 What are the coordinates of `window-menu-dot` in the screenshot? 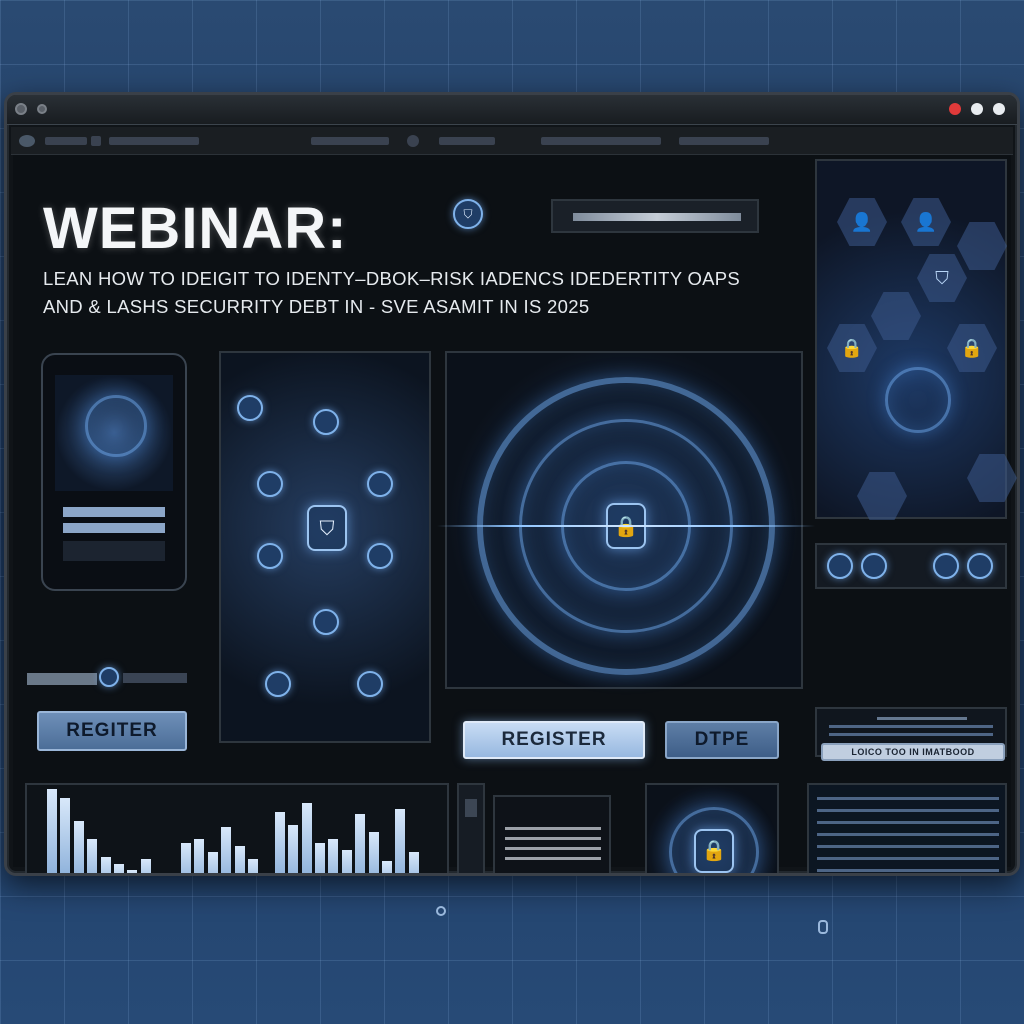 It's located at (21, 109).